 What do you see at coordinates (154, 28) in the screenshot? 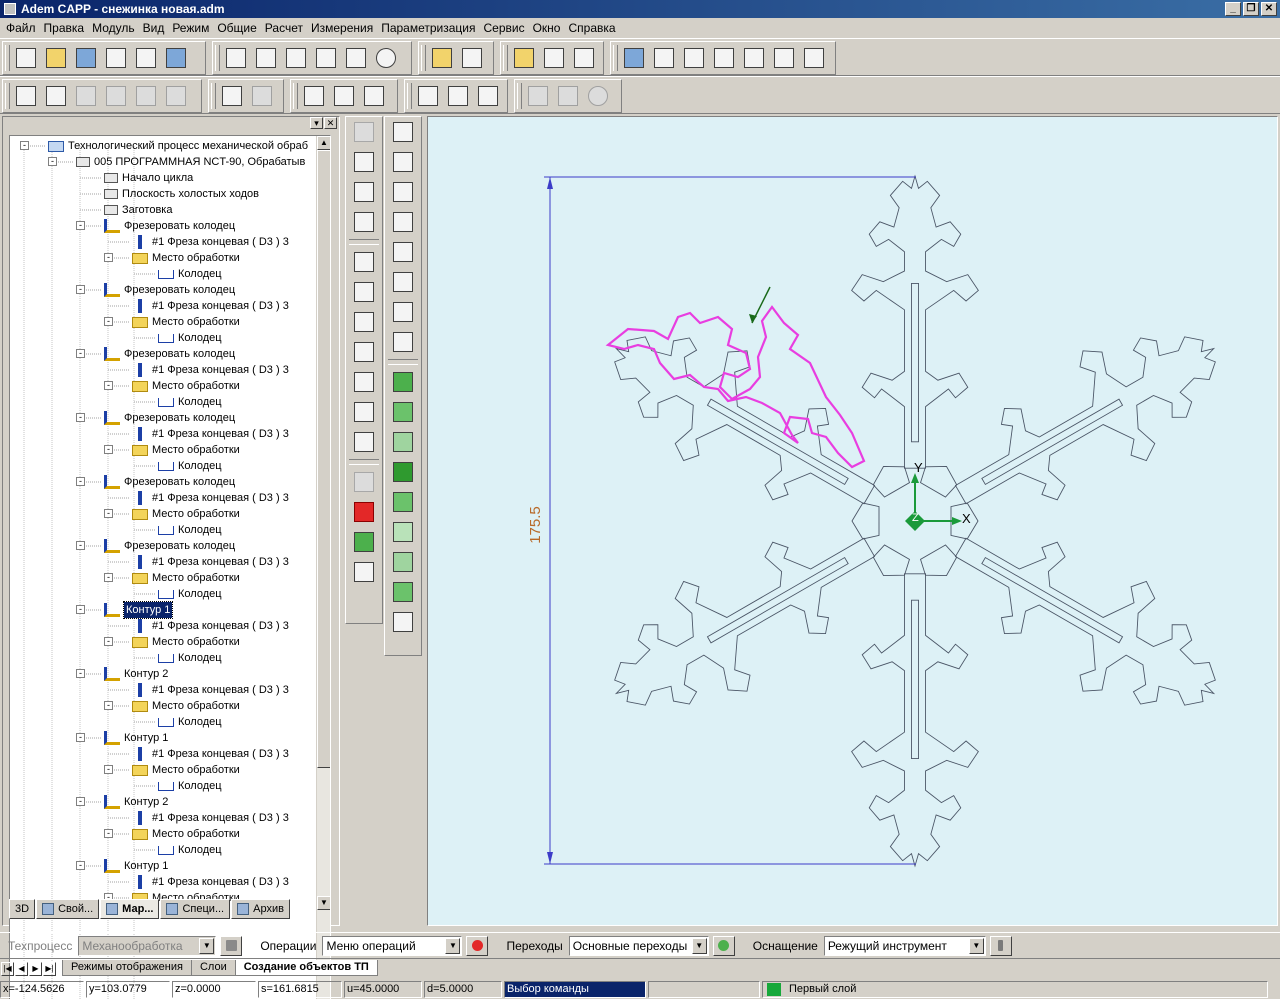
I see `menu-view: Вид` at bounding box center [154, 28].